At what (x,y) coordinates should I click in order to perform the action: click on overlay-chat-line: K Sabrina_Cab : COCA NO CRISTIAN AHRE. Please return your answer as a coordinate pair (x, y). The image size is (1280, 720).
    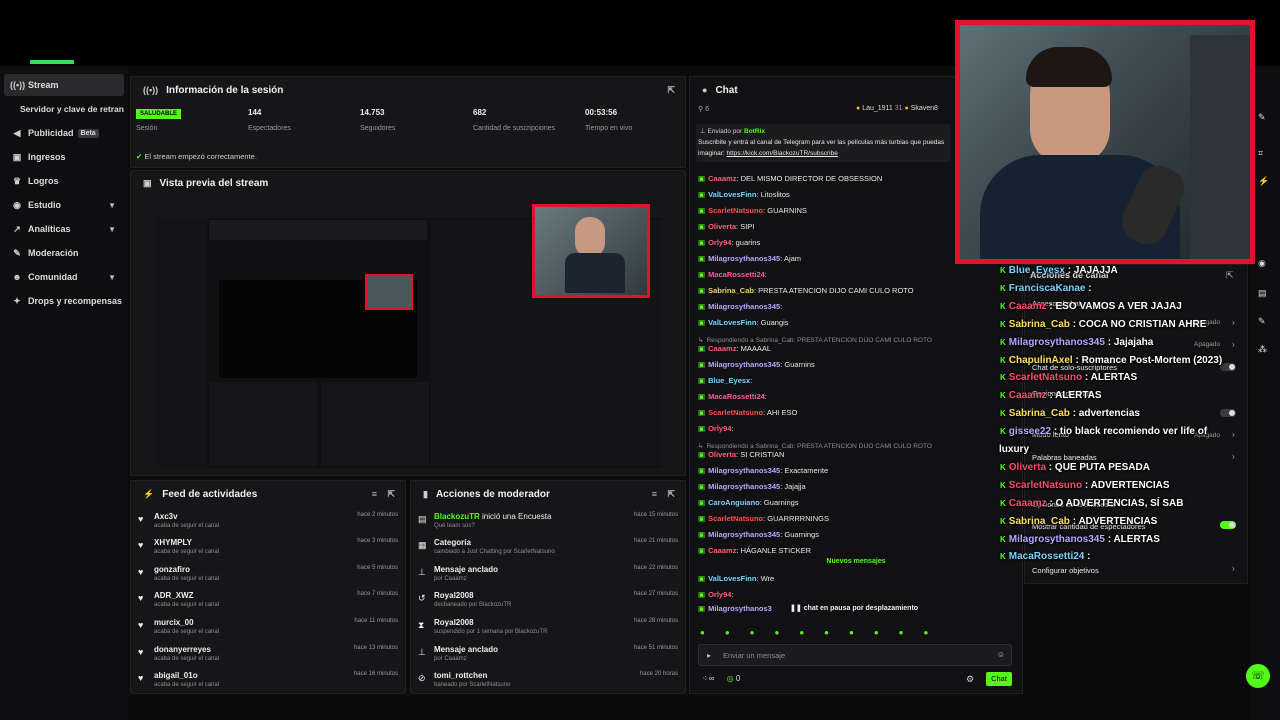
    Looking at the image, I should click on (1103, 324).